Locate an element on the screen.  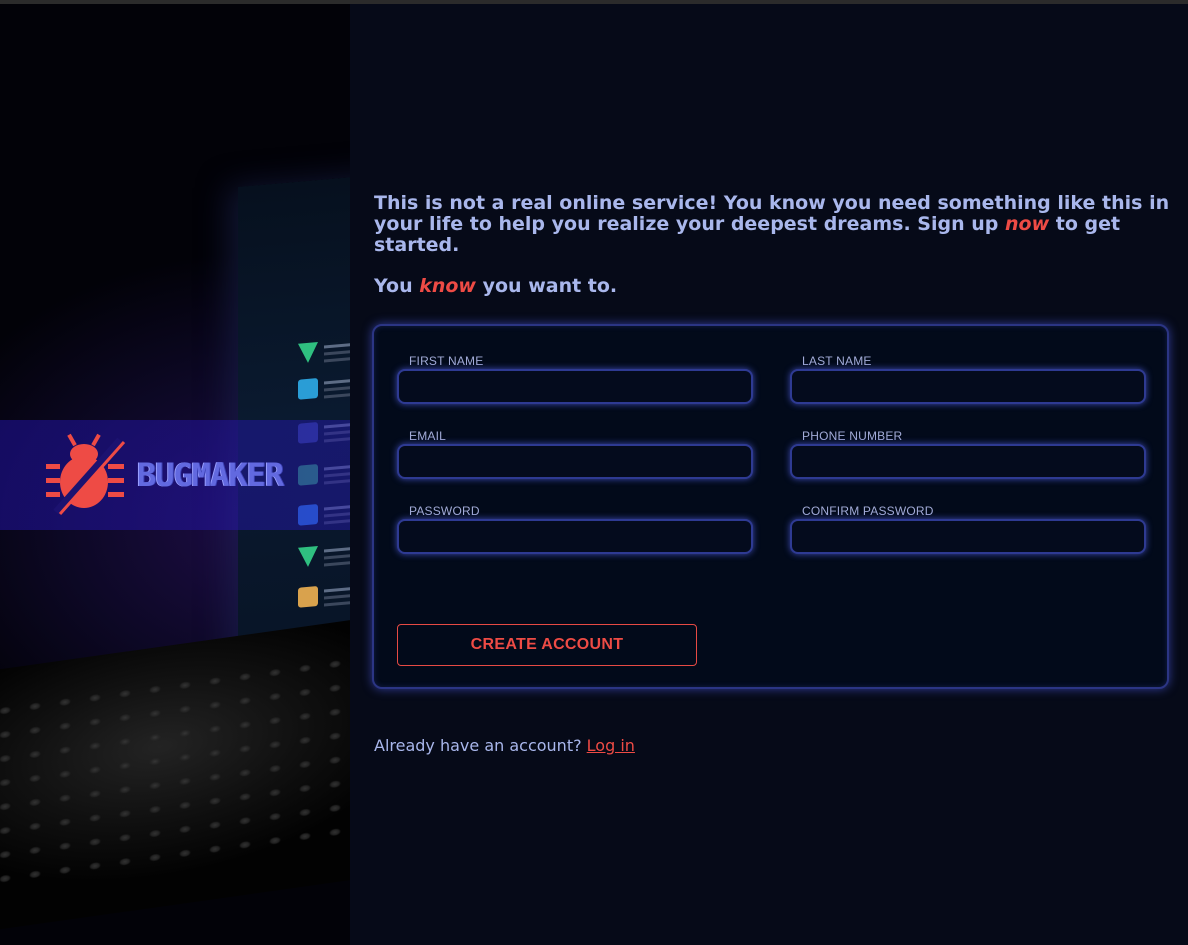
first-name-label: FIRST NAME is located at coordinates (446, 361).